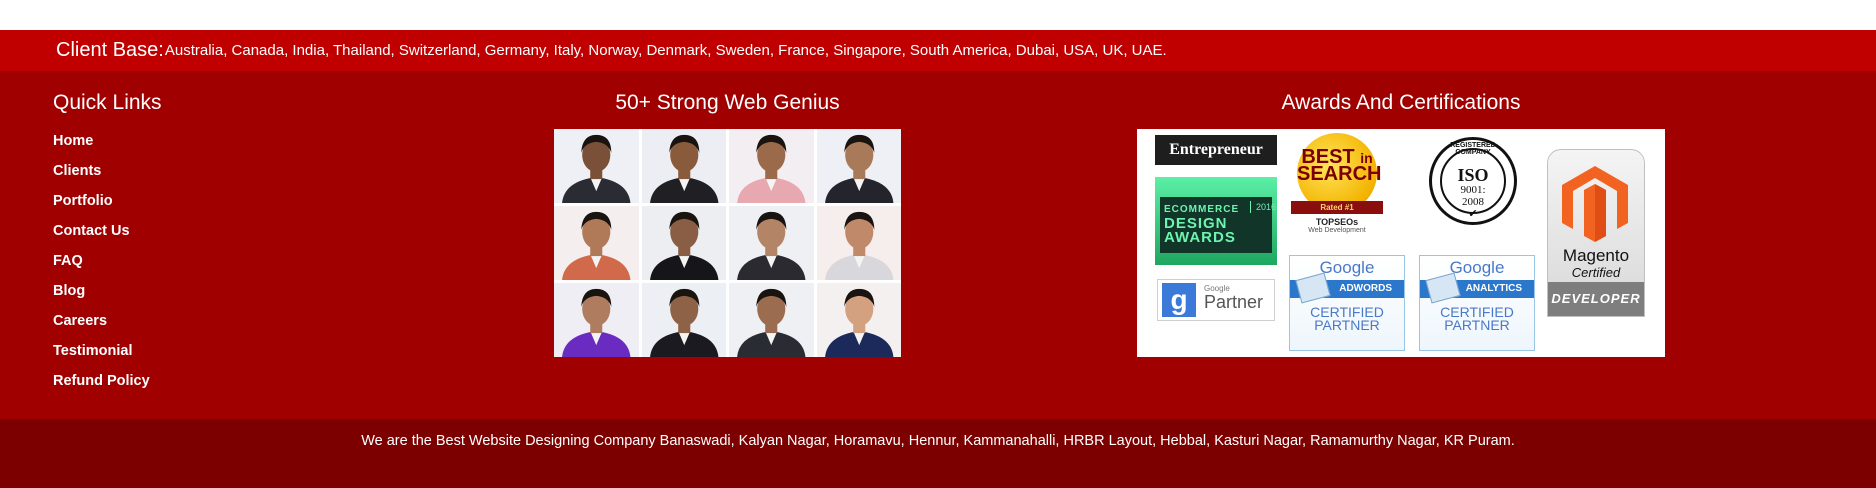  Describe the element at coordinates (1347, 325) in the screenshot. I see `adwords-partner-label: PARTNER` at that location.